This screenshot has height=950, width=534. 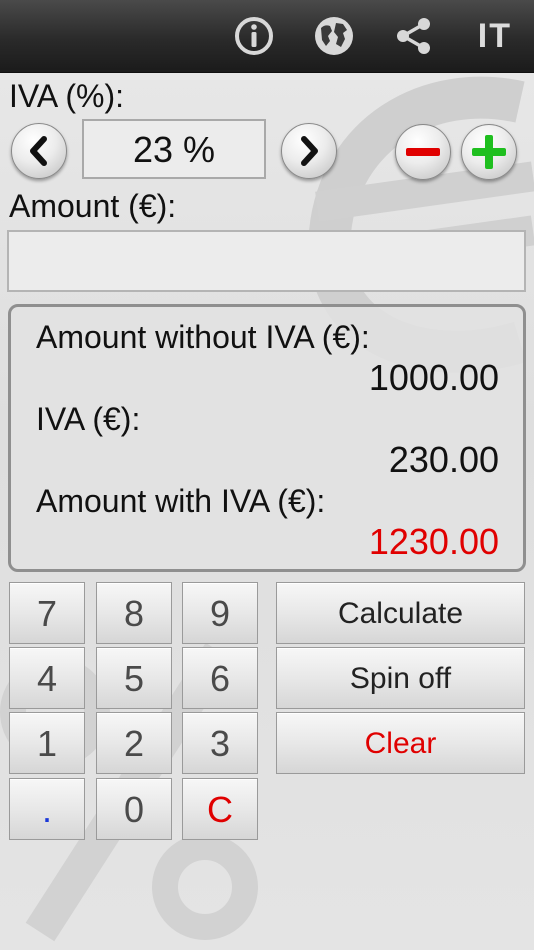 What do you see at coordinates (433, 377) in the screenshot?
I see `amount-without-iva-value: 1000.00` at bounding box center [433, 377].